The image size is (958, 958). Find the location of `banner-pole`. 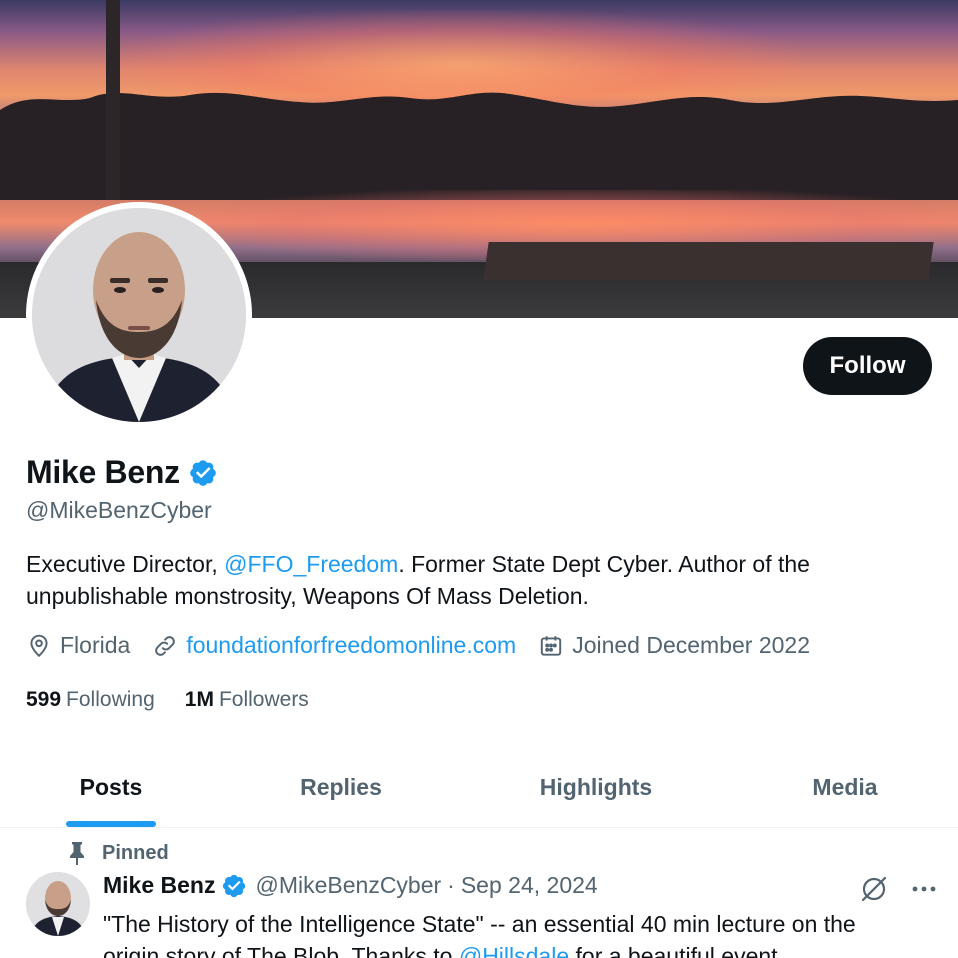

banner-pole is located at coordinates (113, 100).